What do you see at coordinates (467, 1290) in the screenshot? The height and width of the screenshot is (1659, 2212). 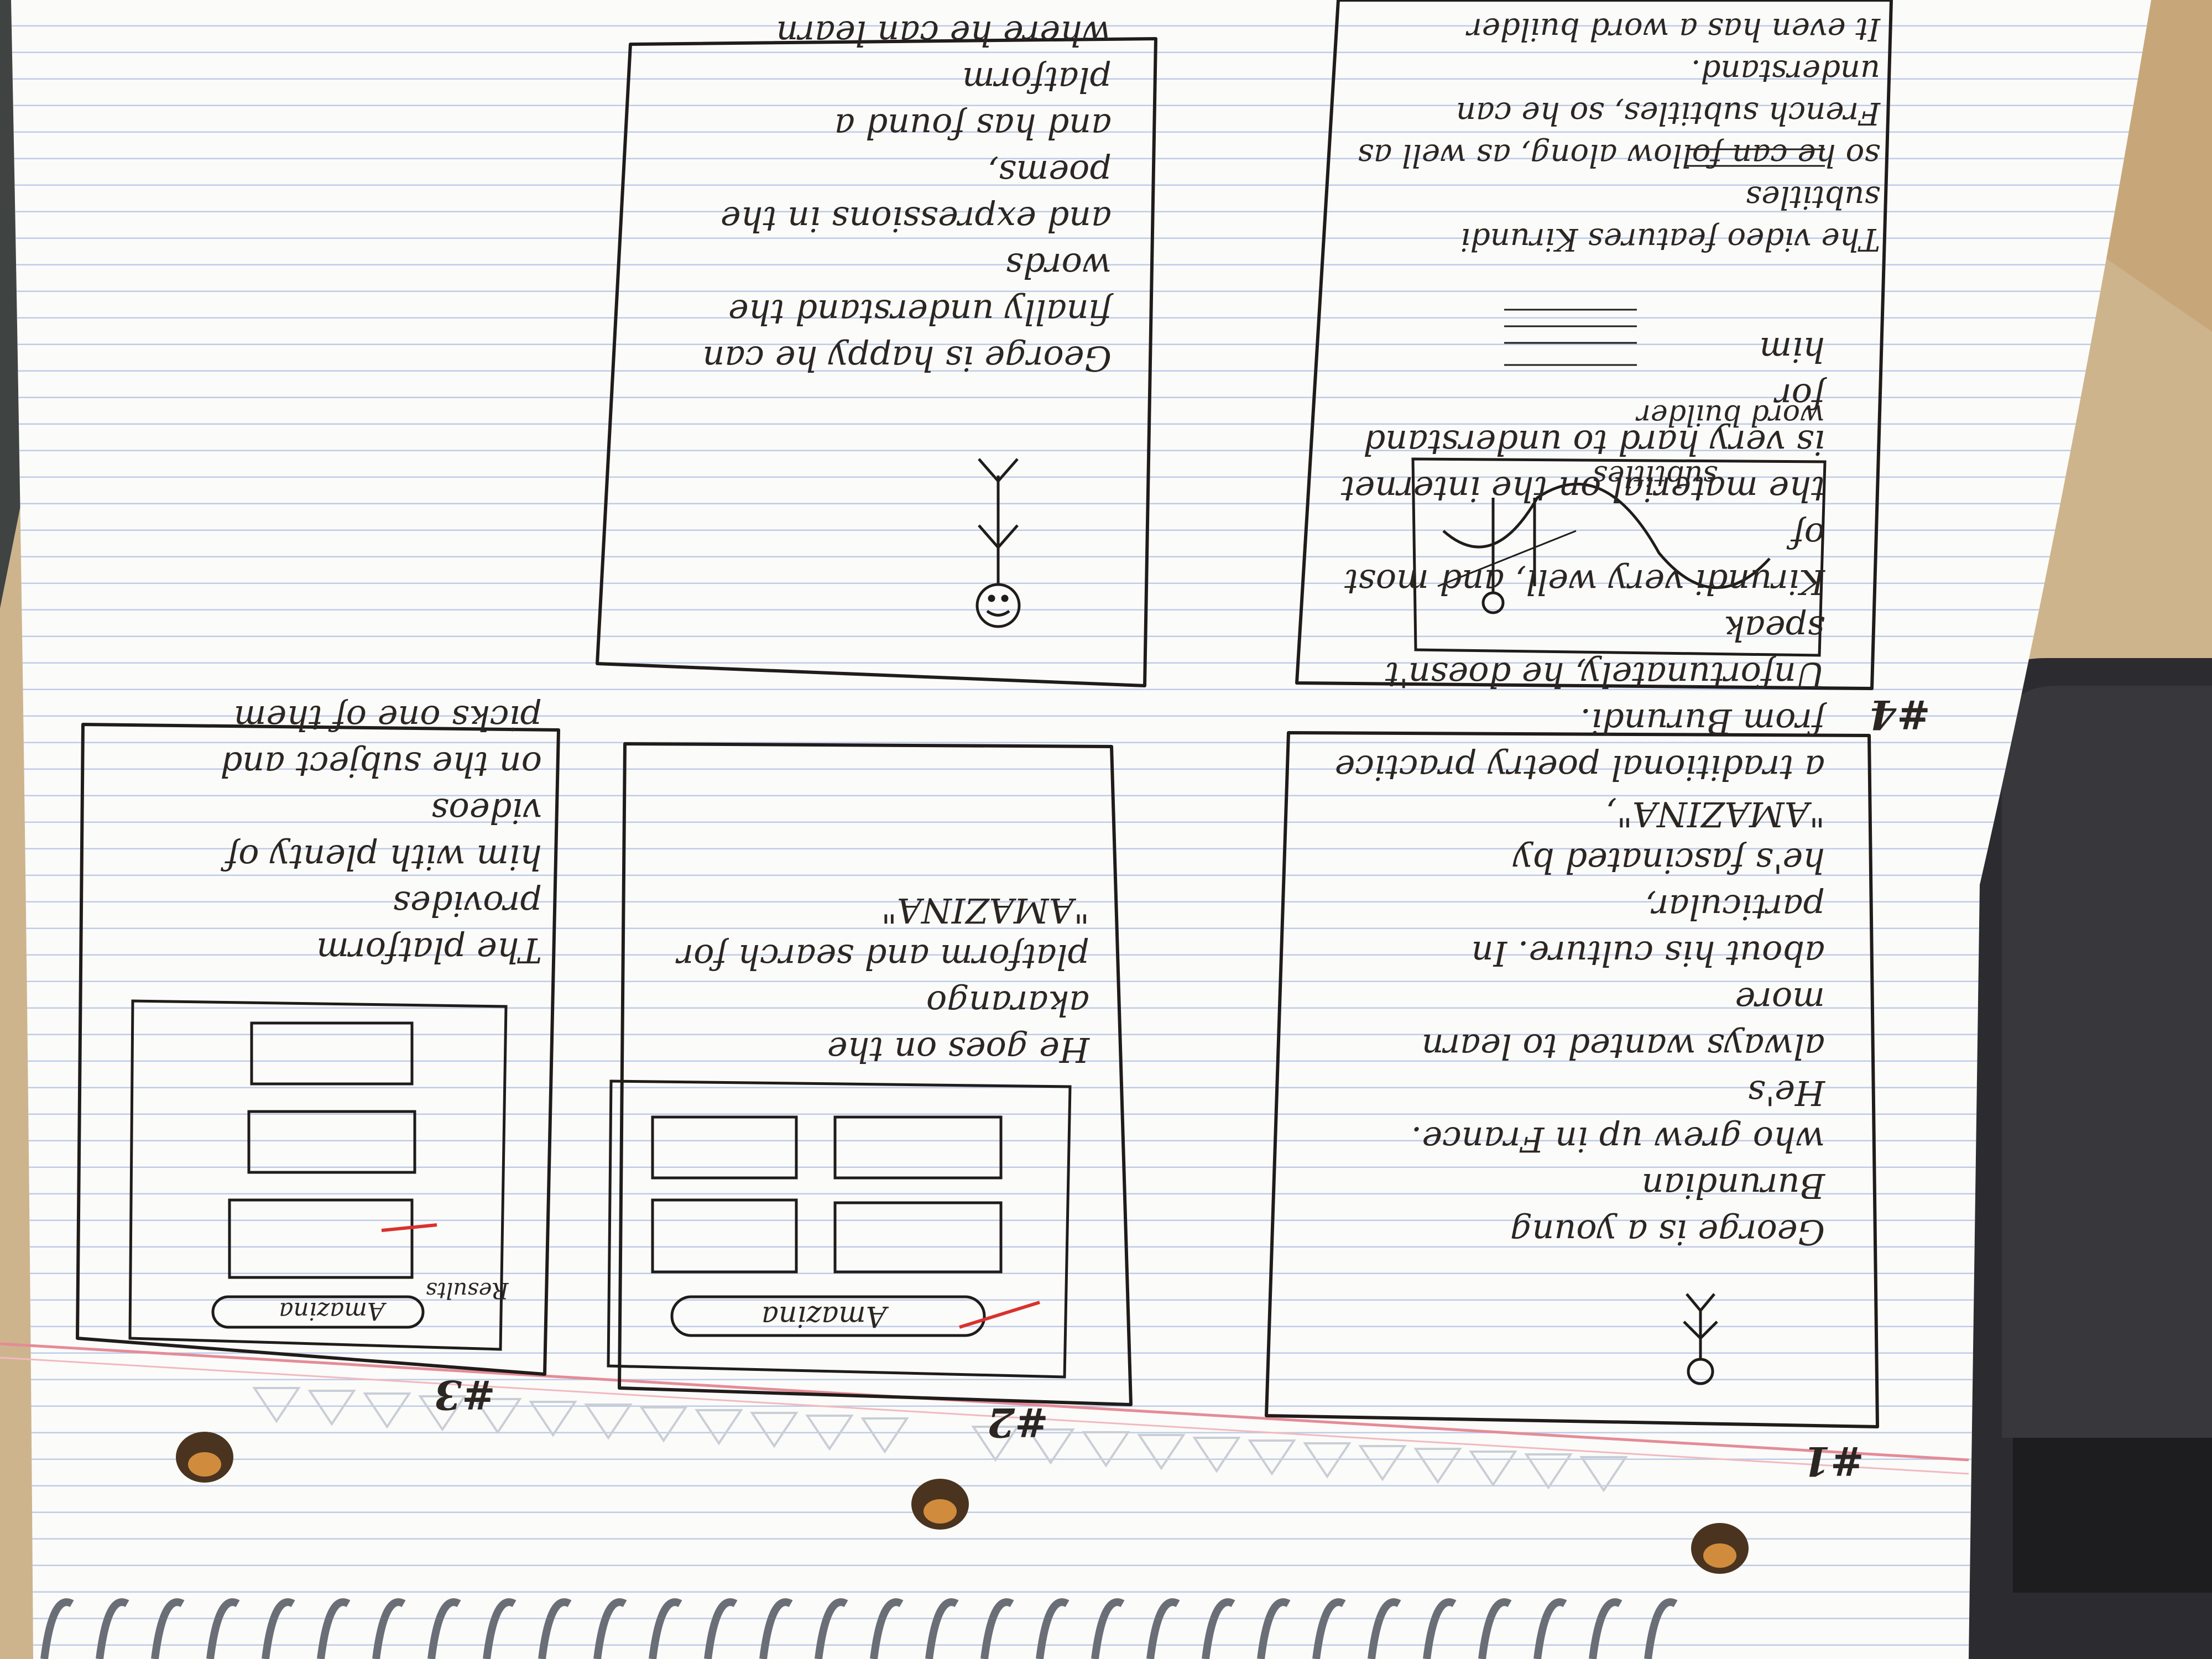 I see `panel-3-results-label: Results` at bounding box center [467, 1290].